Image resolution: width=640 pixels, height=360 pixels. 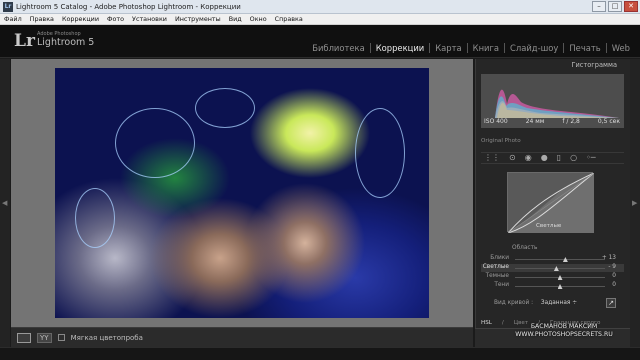 I want to click on edit-point-curve-icon: ↗, so click(x=611, y=303).